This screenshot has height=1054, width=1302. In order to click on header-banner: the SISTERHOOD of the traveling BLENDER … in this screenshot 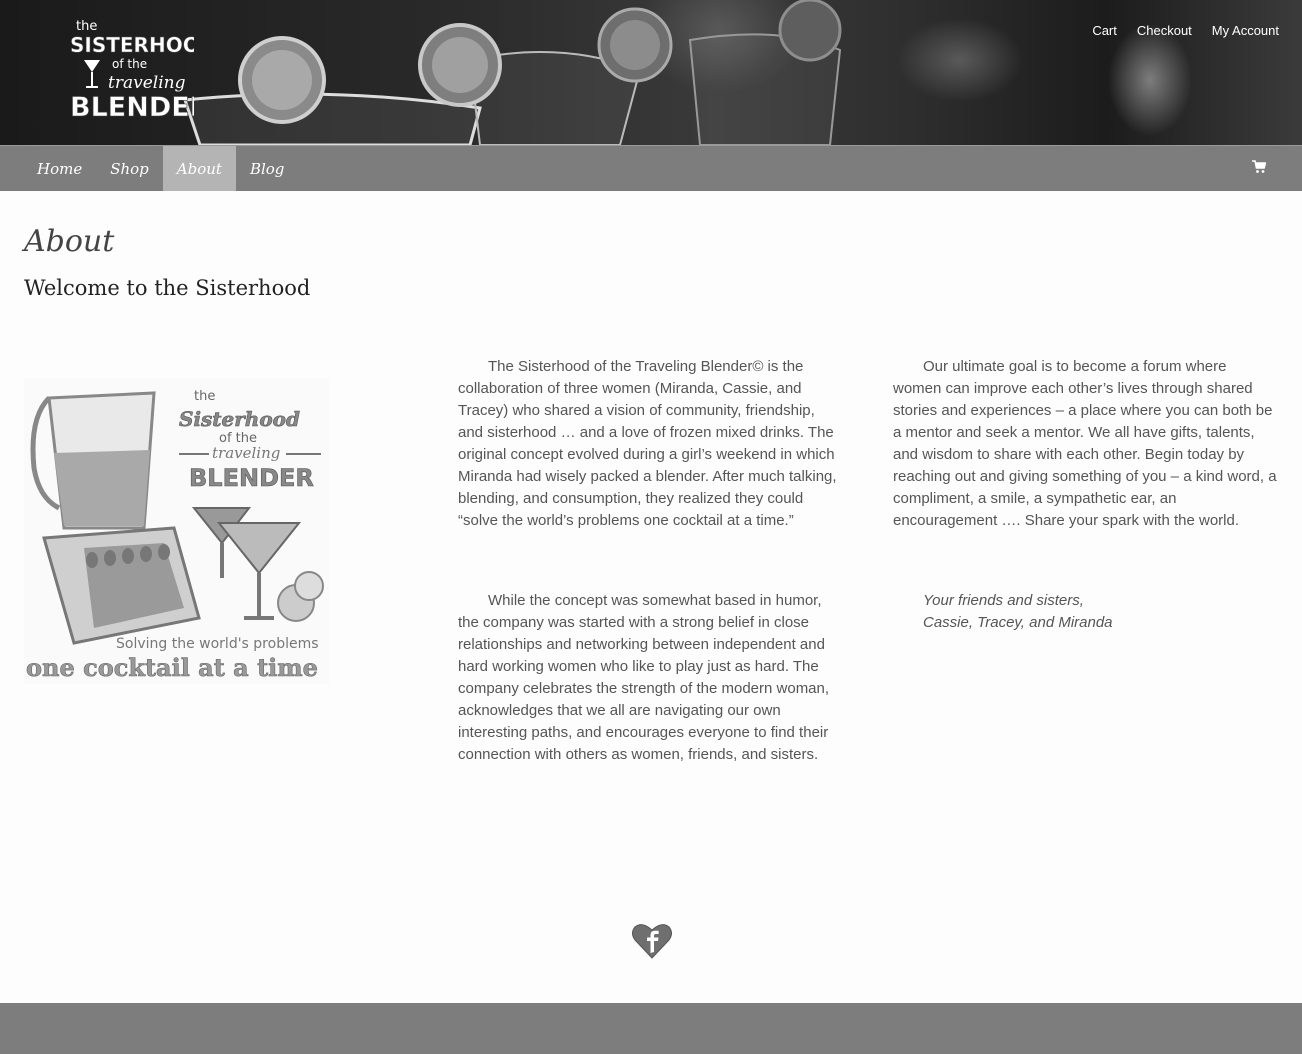, I will do `click(651, 72)`.